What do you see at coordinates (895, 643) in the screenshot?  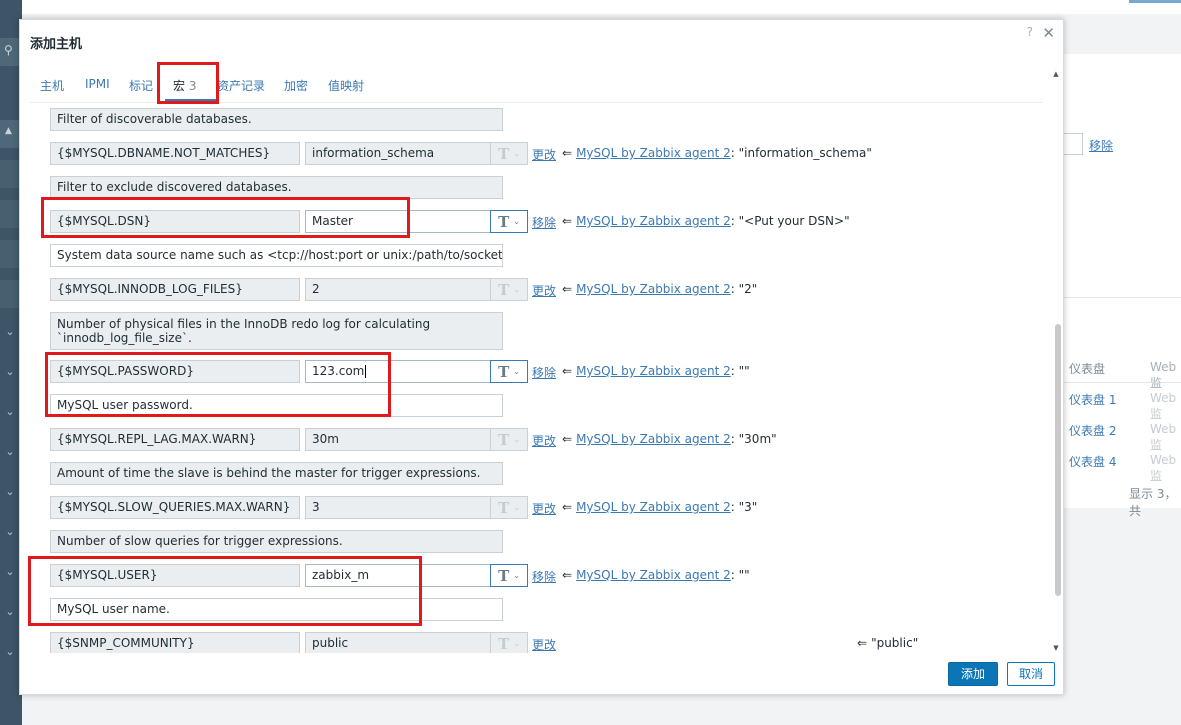 I see `default-value: "public"` at bounding box center [895, 643].